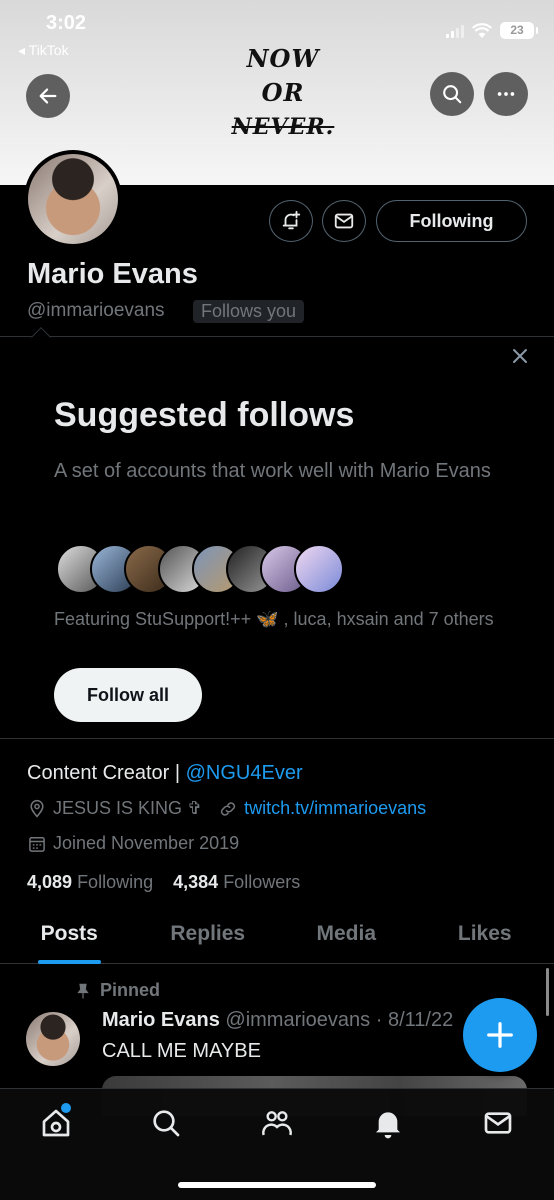 The width and height of the screenshot is (554, 1200). I want to click on scrollbar, so click(547, 992).